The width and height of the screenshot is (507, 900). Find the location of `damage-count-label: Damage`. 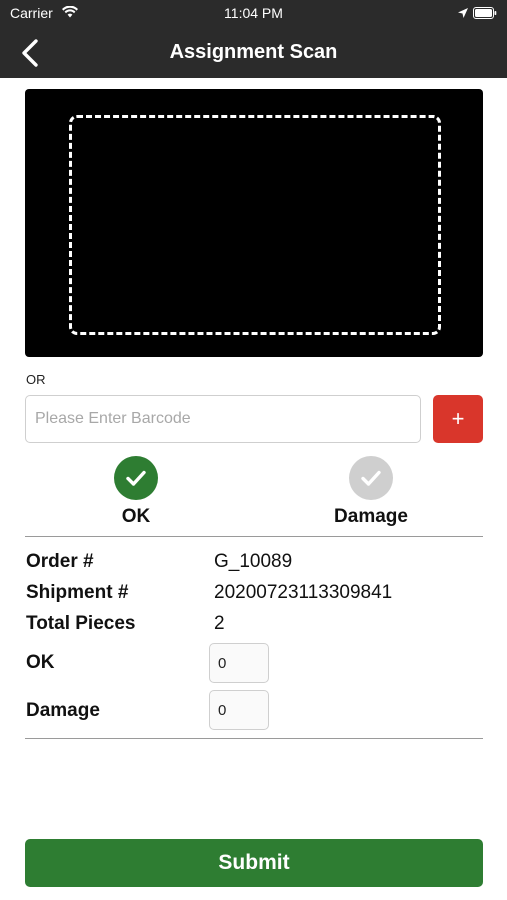

damage-count-label: Damage is located at coordinates (63, 710).